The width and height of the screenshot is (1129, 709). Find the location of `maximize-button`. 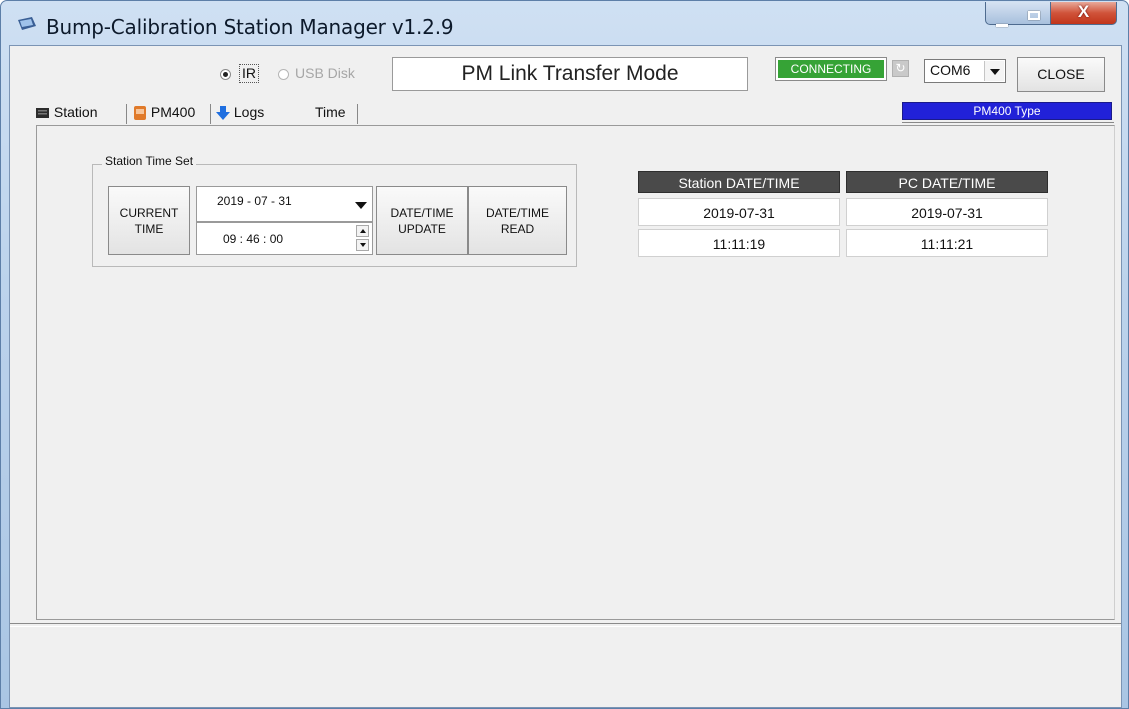

maximize-button is located at coordinates (1034, 13).